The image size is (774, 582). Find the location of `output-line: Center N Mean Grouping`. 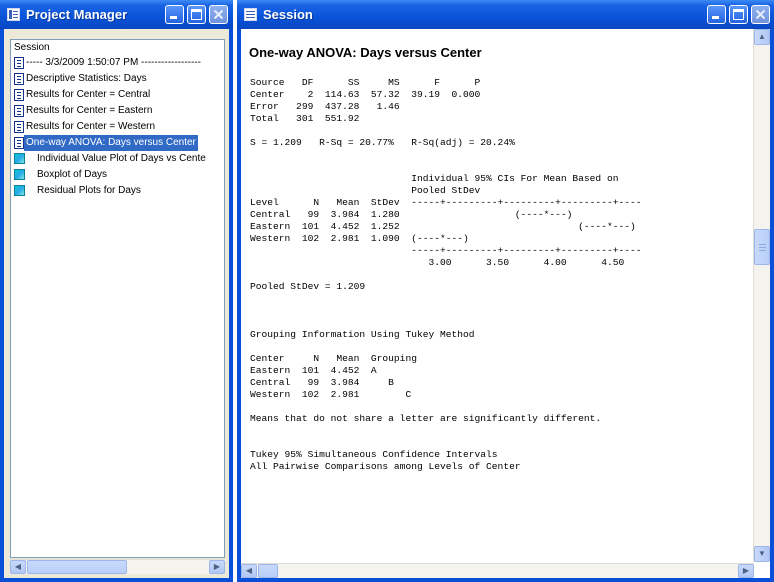

output-line: Center N Mean Grouping is located at coordinates (333, 358).